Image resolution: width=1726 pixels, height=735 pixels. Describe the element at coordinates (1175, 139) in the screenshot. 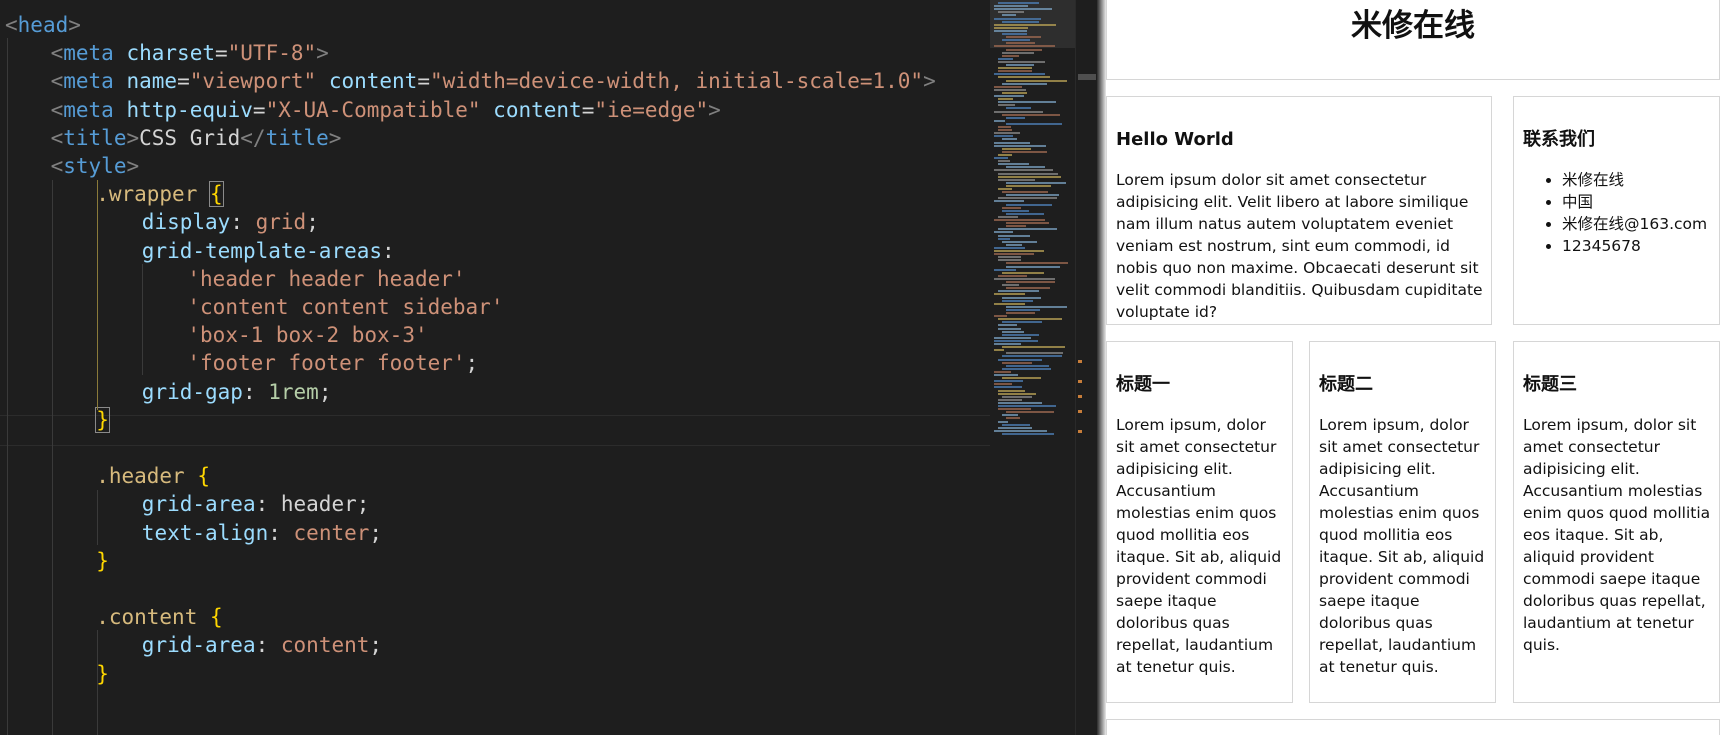

I see `content-heading: Hello World` at that location.